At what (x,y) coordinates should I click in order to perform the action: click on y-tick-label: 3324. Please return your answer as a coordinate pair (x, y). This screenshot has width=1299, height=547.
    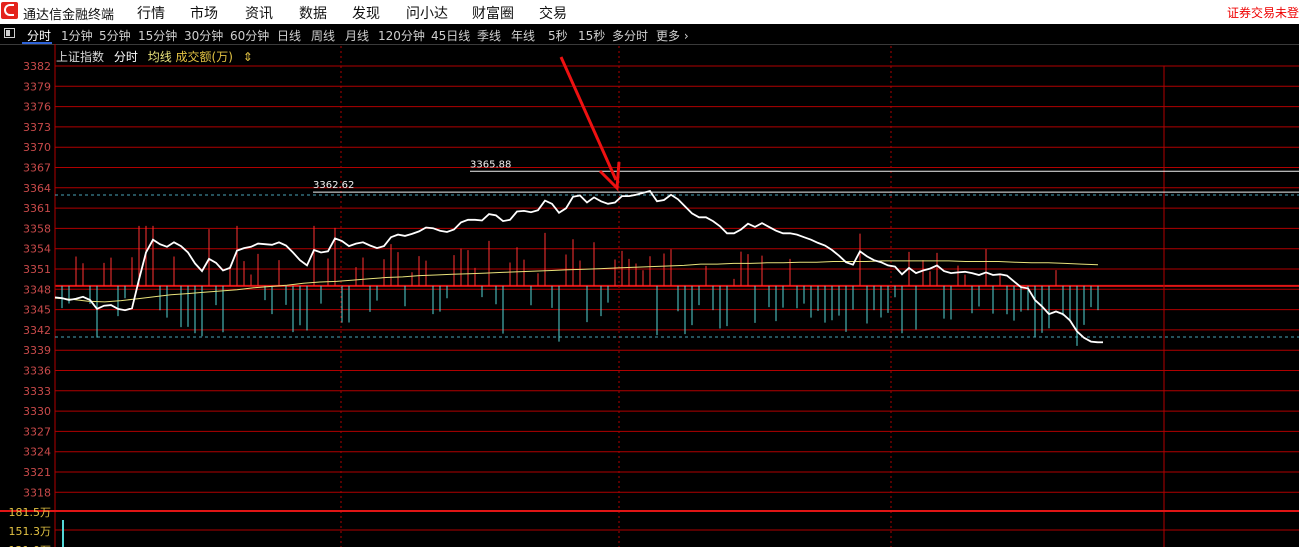
    Looking at the image, I should click on (37, 452).